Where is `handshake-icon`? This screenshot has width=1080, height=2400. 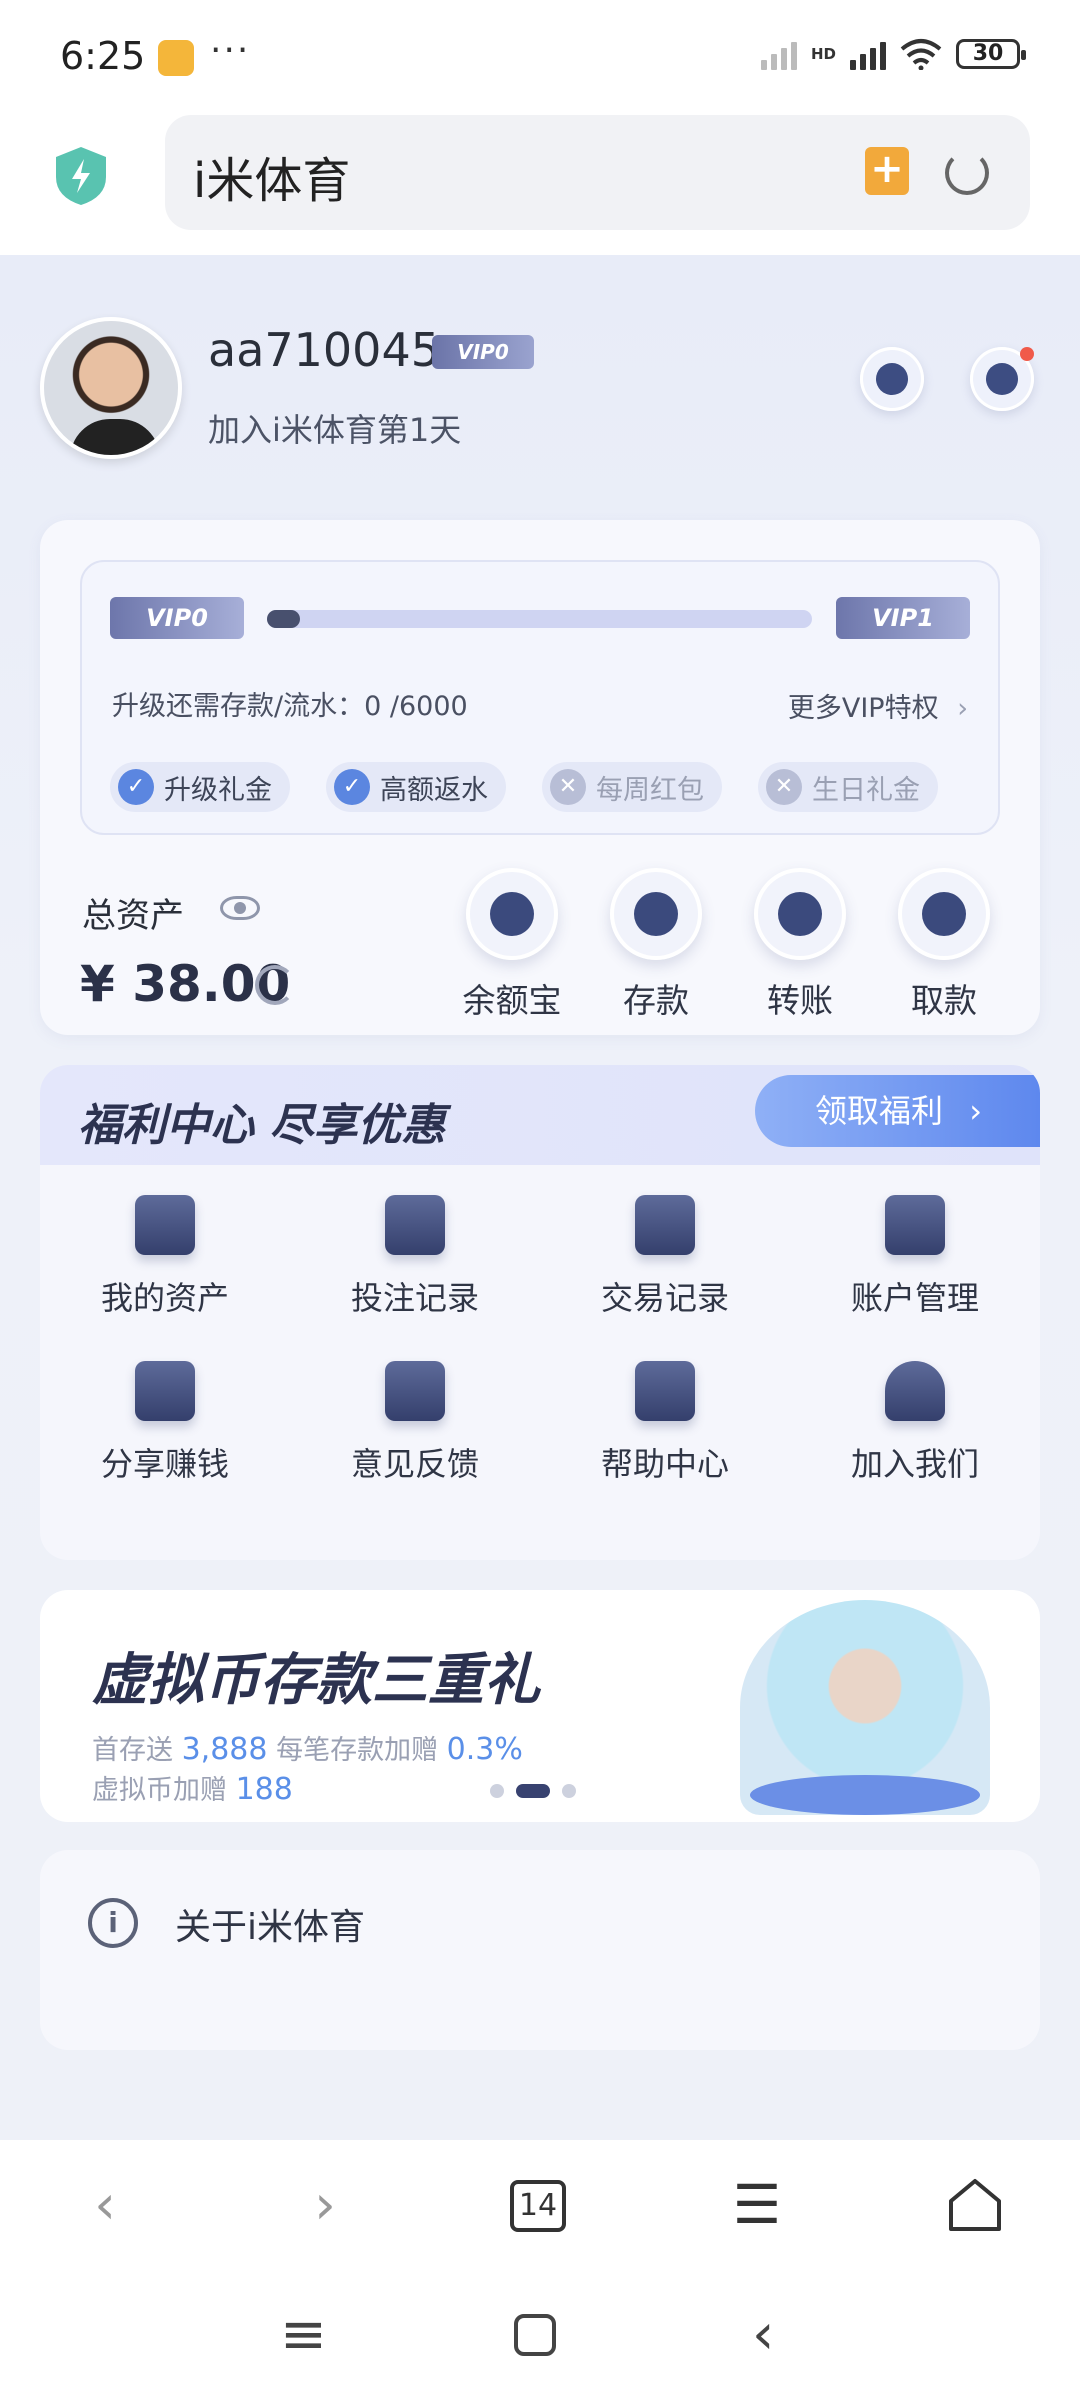
handshake-icon is located at coordinates (165, 1391).